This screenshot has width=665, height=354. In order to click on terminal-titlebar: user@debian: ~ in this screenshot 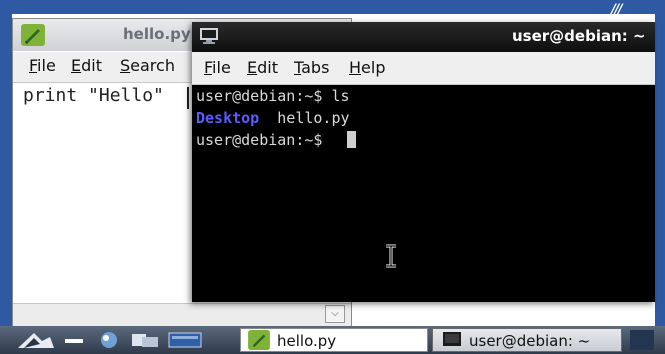, I will do `click(423, 37)`.